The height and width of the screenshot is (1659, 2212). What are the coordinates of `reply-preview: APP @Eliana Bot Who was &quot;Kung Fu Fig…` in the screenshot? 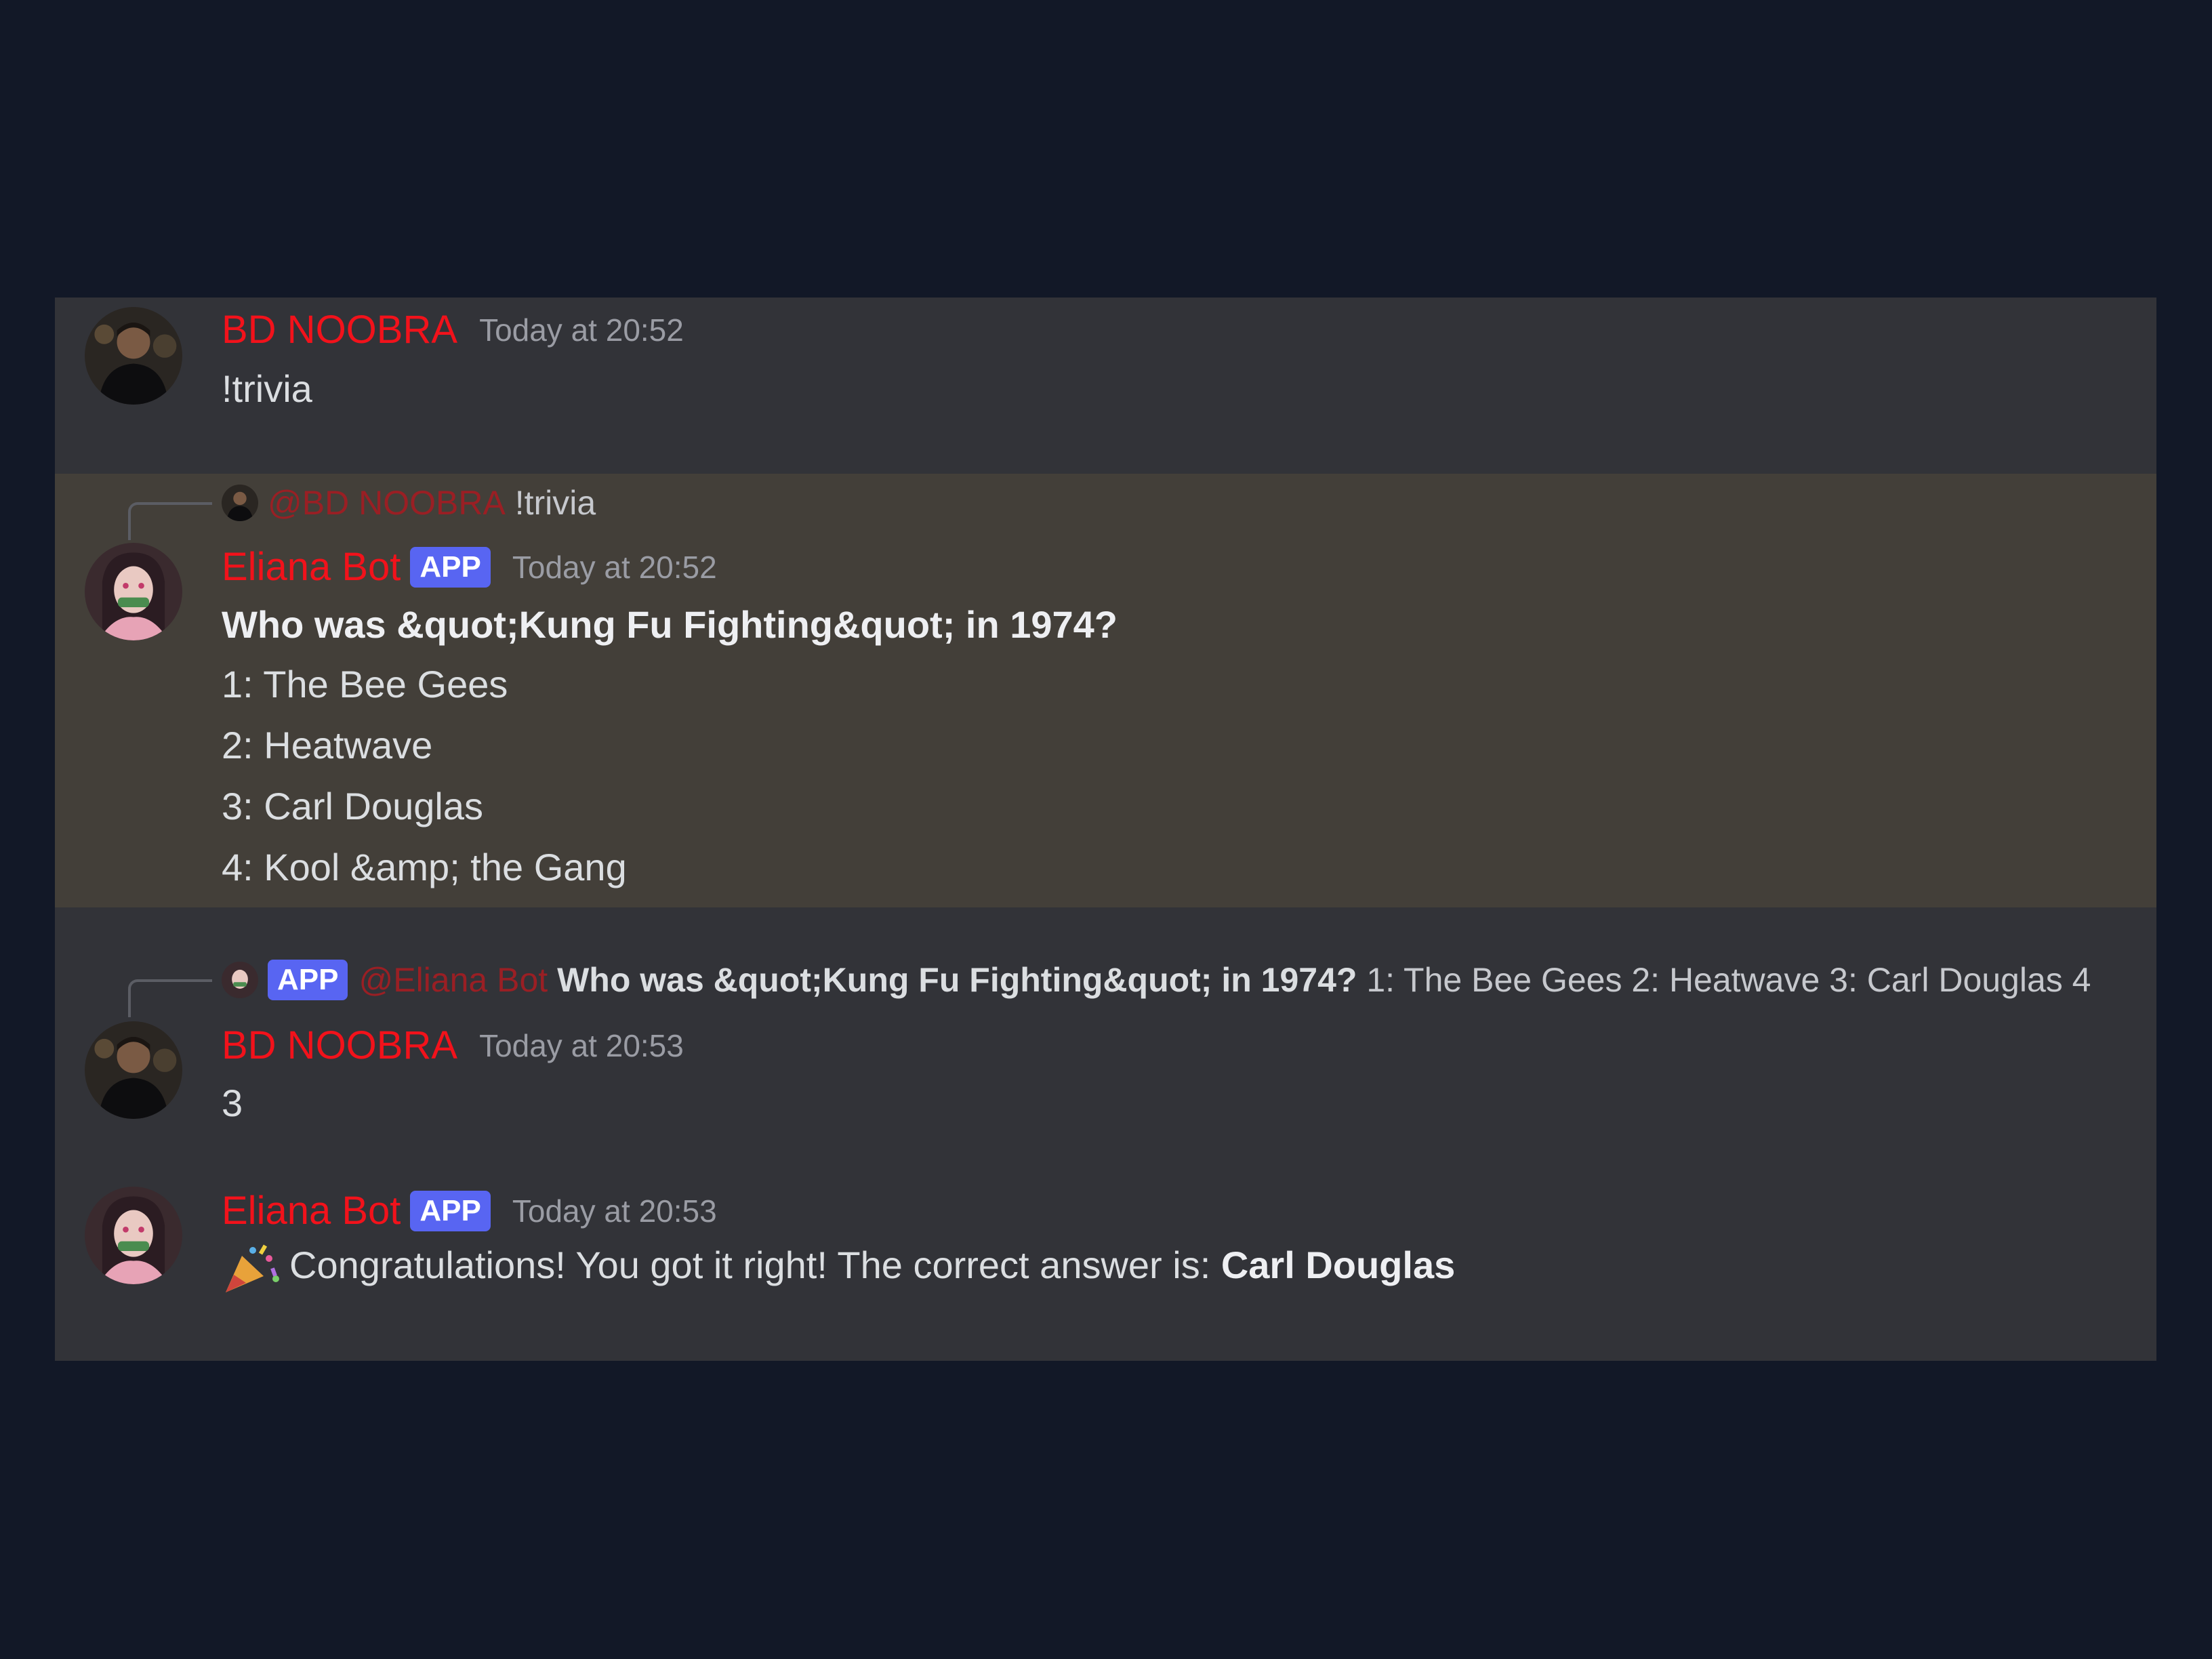 It's located at (1156, 979).